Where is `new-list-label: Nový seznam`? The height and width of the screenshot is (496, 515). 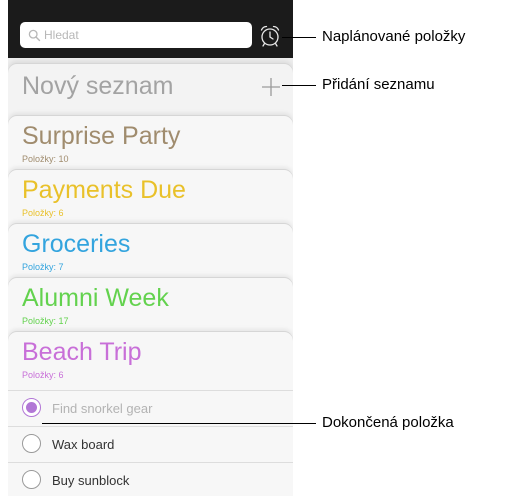 new-list-label: Nový seznam is located at coordinates (98, 86).